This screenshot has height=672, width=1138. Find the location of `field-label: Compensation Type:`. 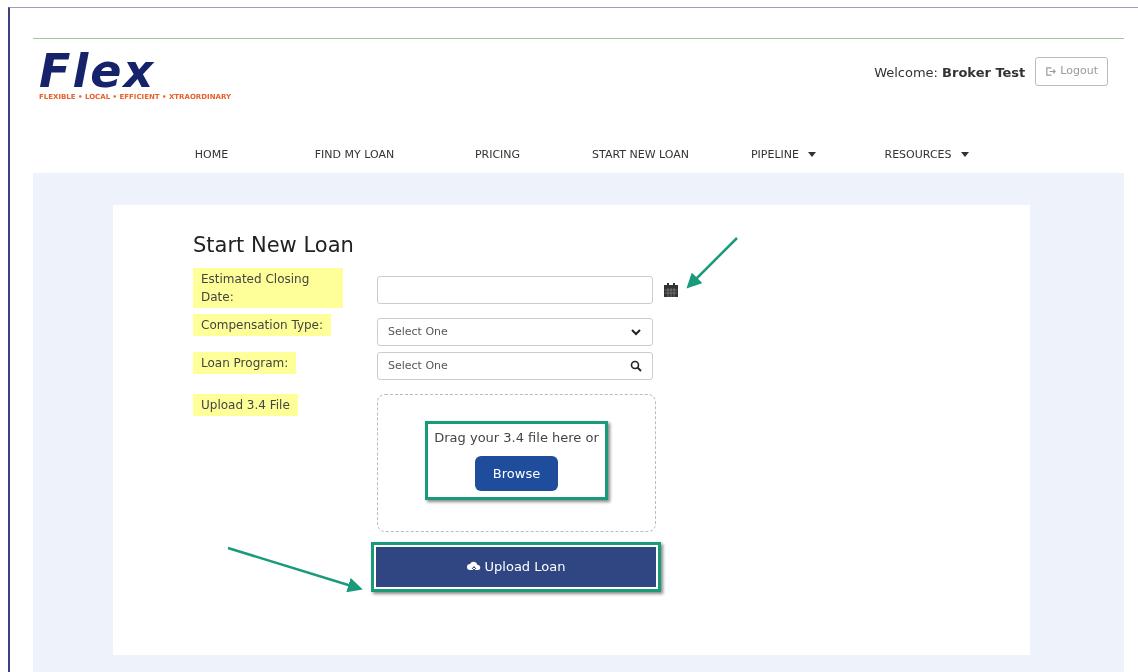

field-label: Compensation Type: is located at coordinates (262, 325).